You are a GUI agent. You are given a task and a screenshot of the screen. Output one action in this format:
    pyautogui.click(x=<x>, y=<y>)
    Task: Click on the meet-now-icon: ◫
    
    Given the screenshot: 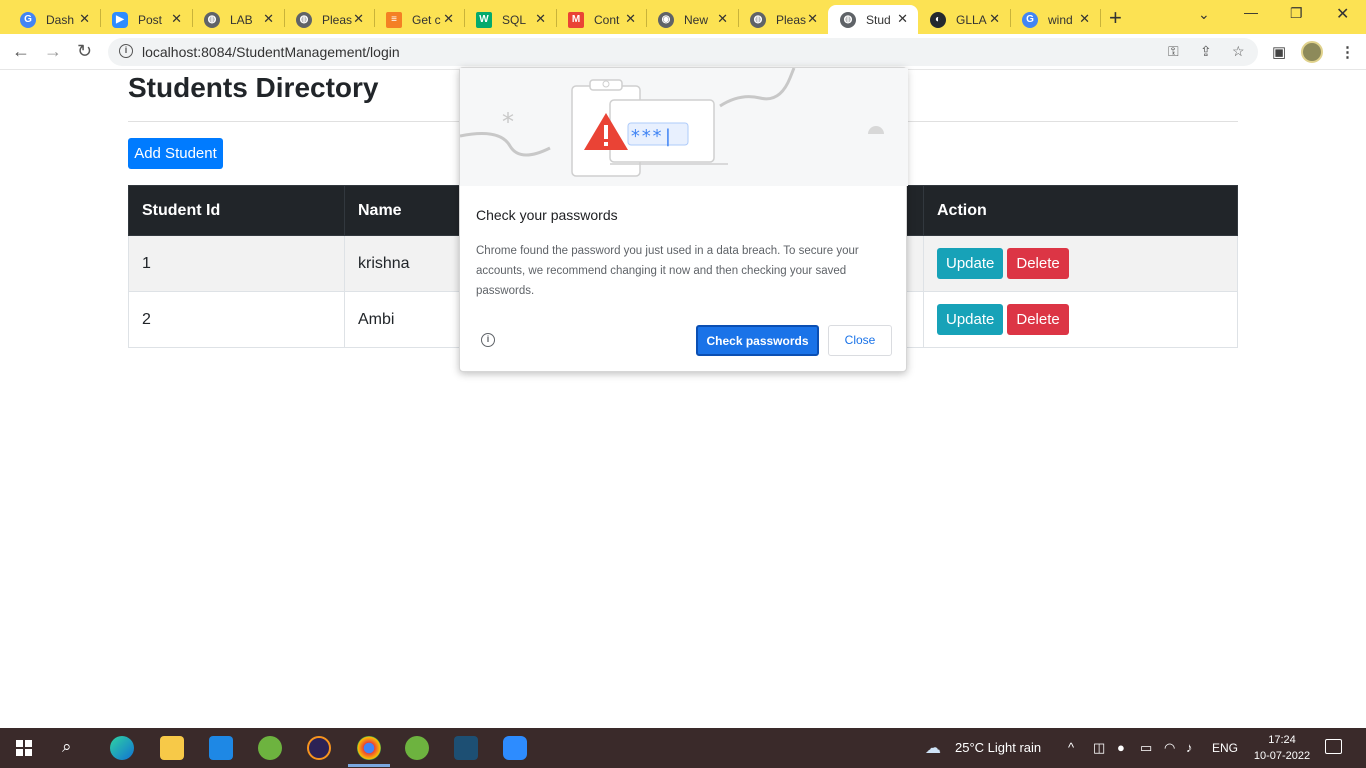 What is the action you would take?
    pyautogui.click(x=1099, y=748)
    